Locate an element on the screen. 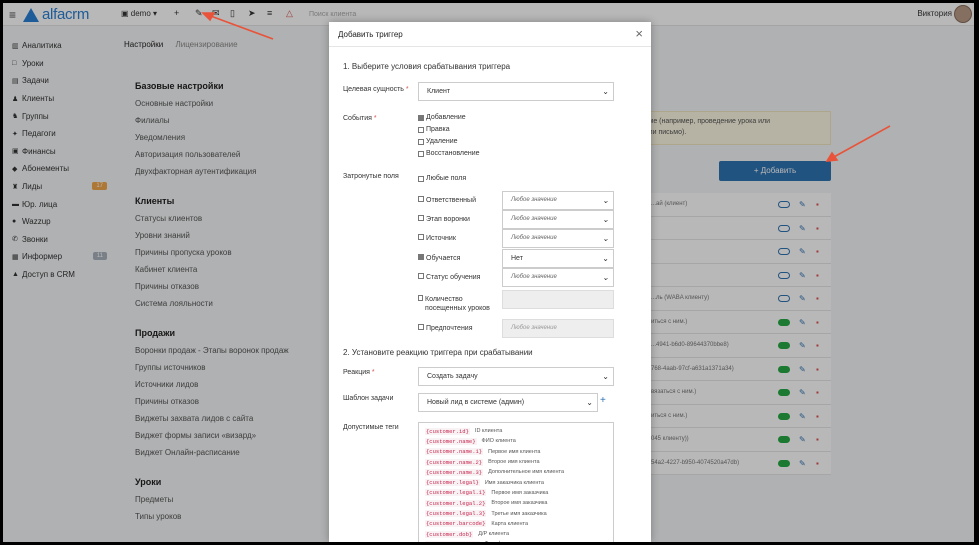  reaction-label: Реакция * is located at coordinates (359, 372).